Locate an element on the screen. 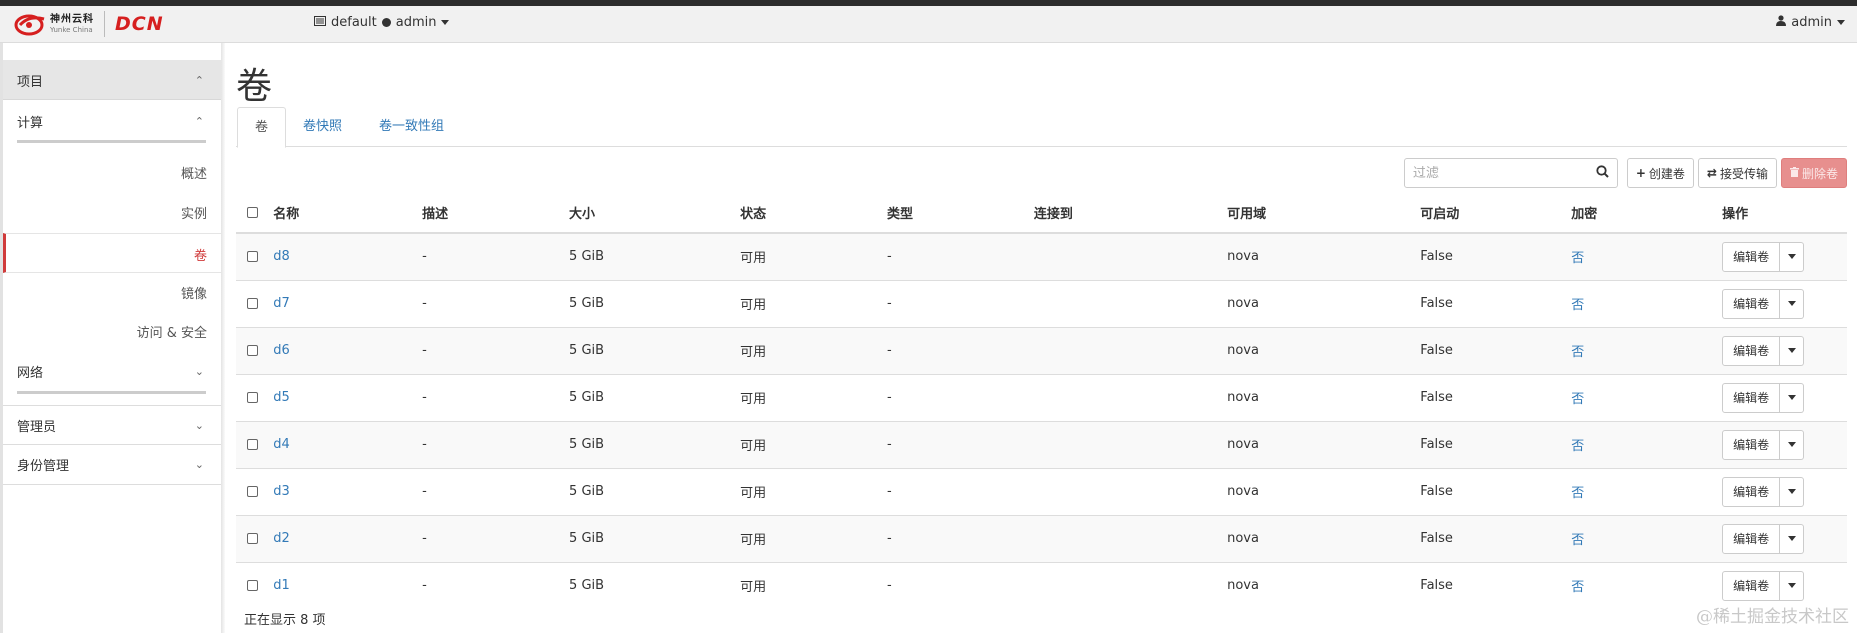  create-volume-button: + 创建卷 is located at coordinates (1660, 173).